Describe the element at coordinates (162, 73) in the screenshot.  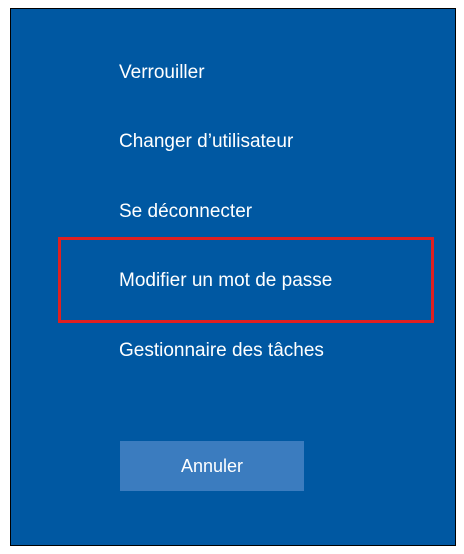
I see `lock-option: Verrouiller` at that location.